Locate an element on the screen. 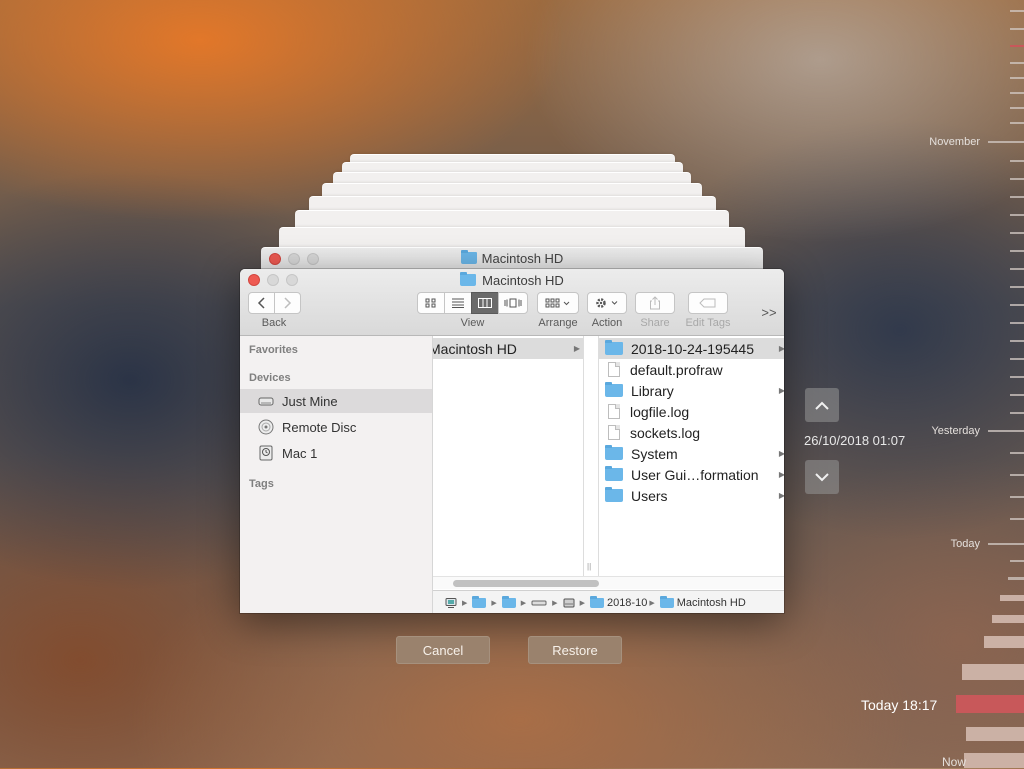  sidebar-favorites-header: Favorites is located at coordinates (273, 350).